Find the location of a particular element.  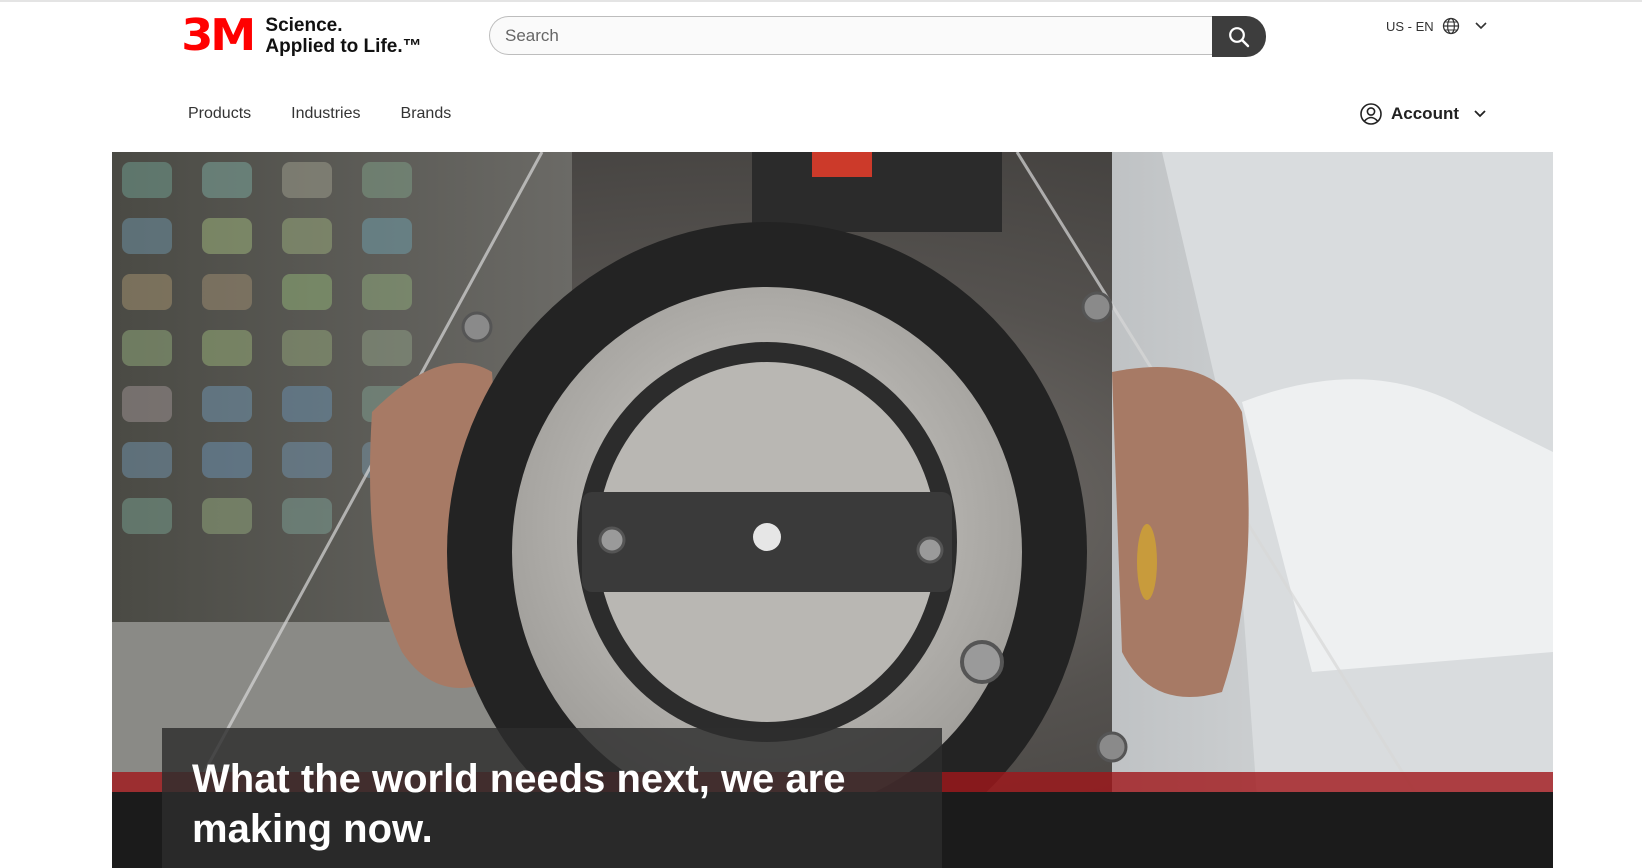

search-input is located at coordinates (850, 35).